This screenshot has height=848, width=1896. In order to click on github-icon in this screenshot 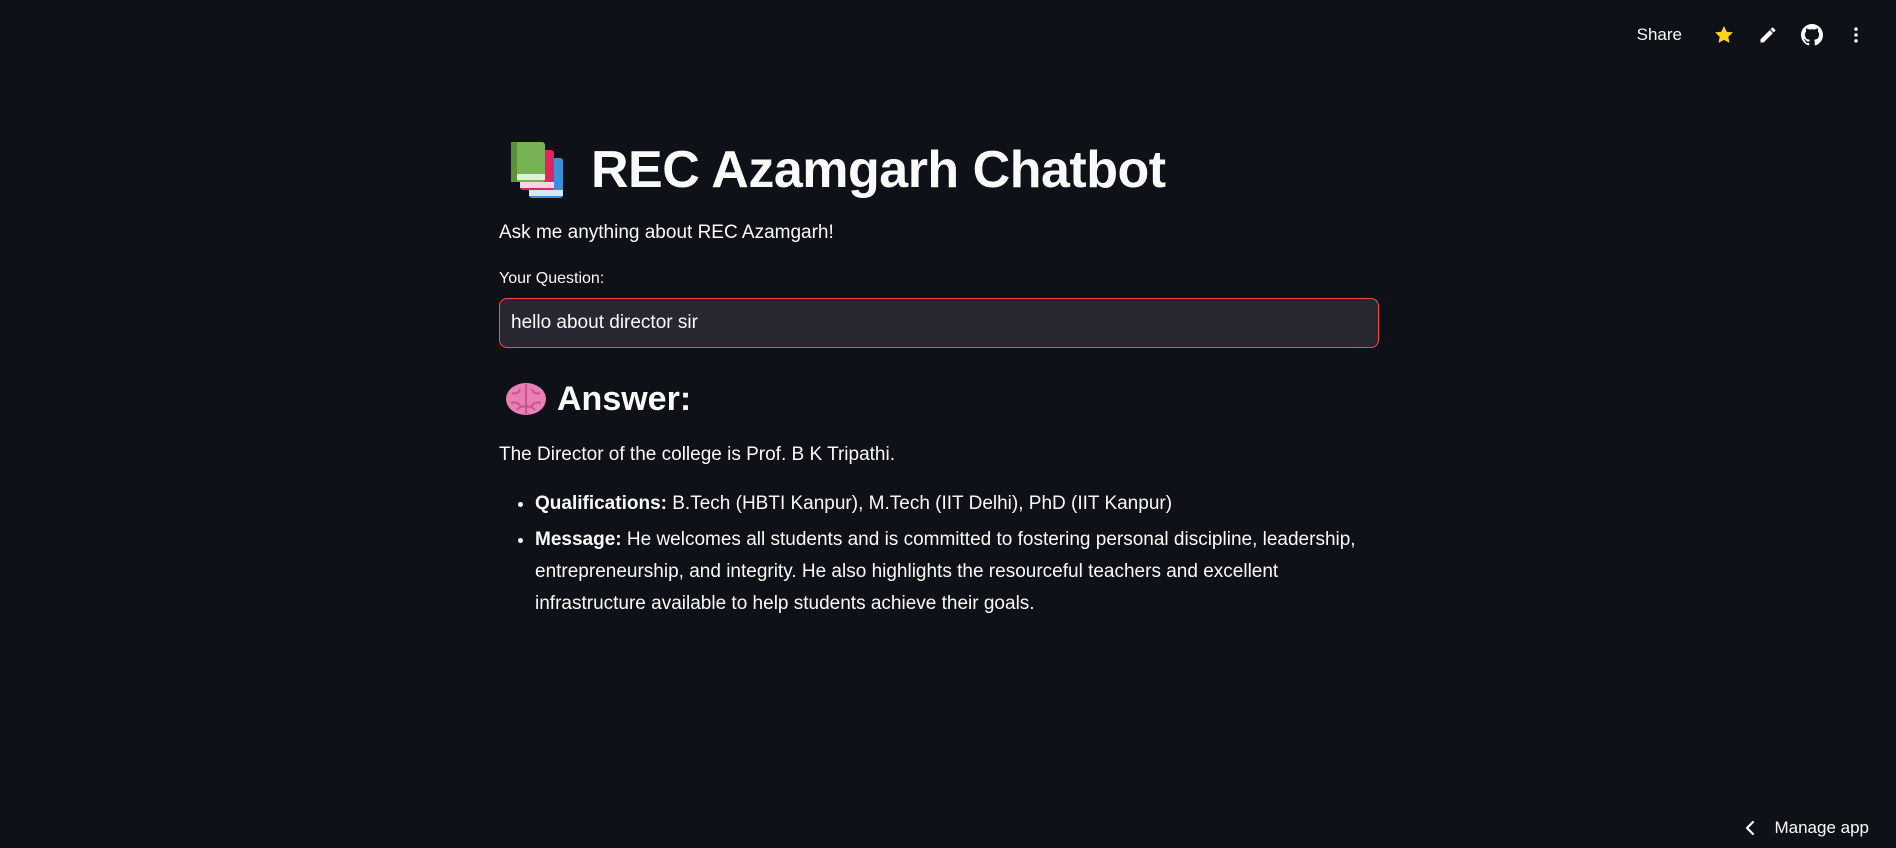, I will do `click(1812, 35)`.